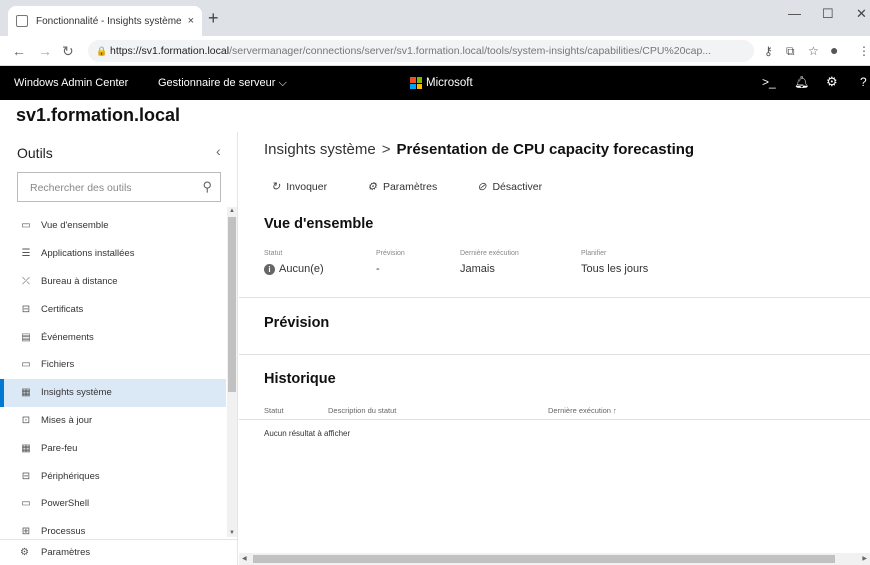 The height and width of the screenshot is (565, 870). What do you see at coordinates (222, 83) in the screenshot?
I see `server-manager-menu: Gestionnaire de serveur ⌵` at bounding box center [222, 83].